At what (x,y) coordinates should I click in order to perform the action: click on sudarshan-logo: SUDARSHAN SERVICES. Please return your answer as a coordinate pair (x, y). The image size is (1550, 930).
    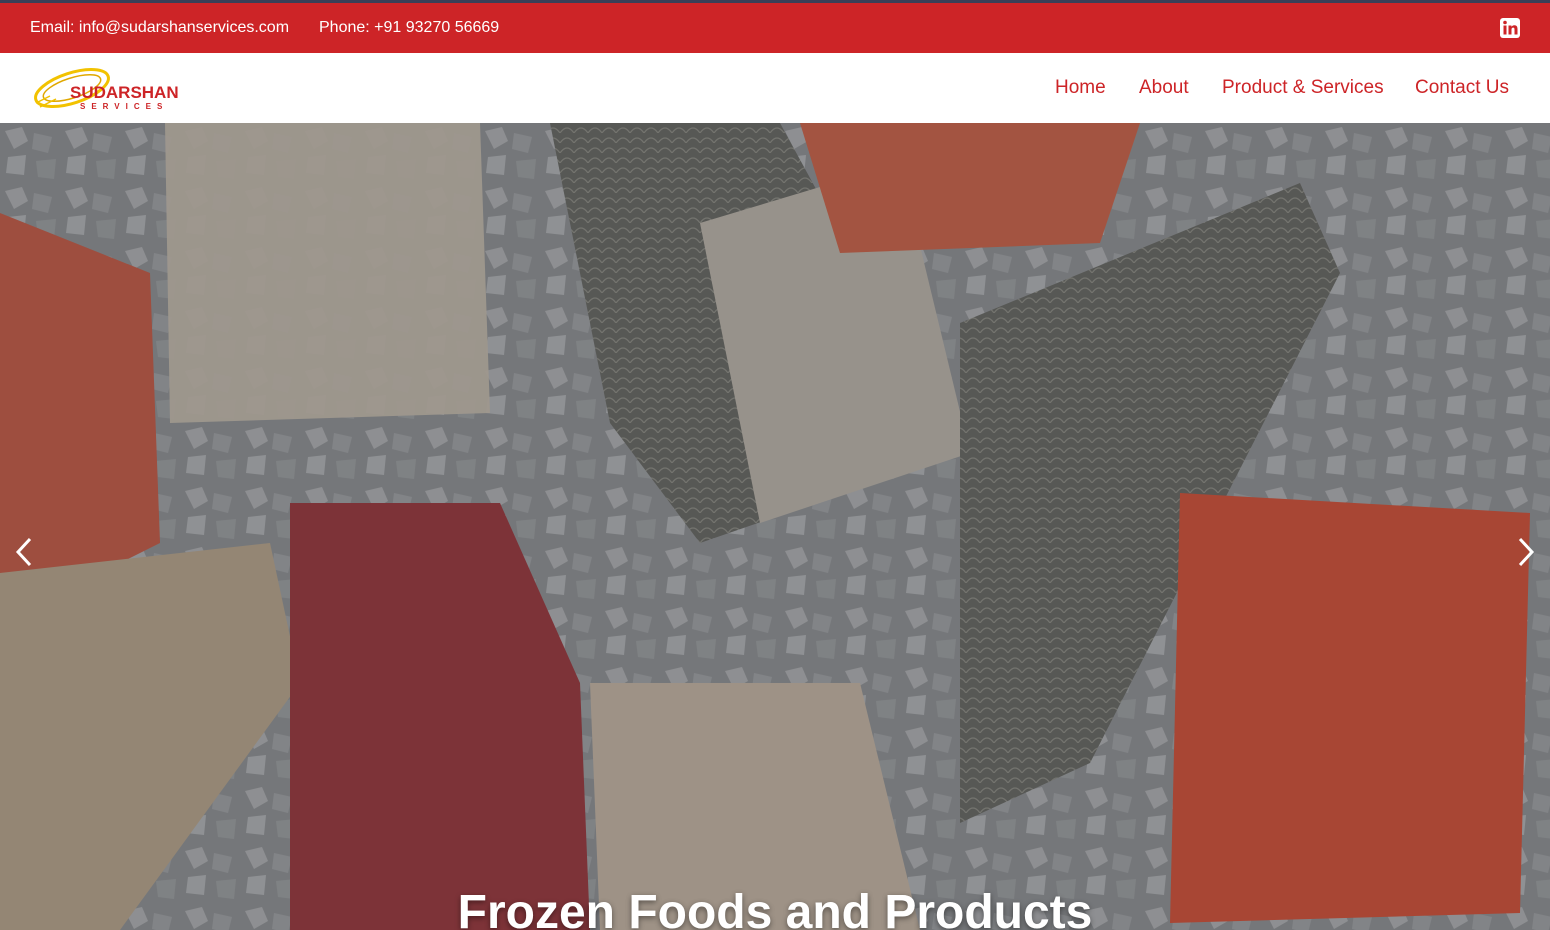
    Looking at the image, I should click on (110, 89).